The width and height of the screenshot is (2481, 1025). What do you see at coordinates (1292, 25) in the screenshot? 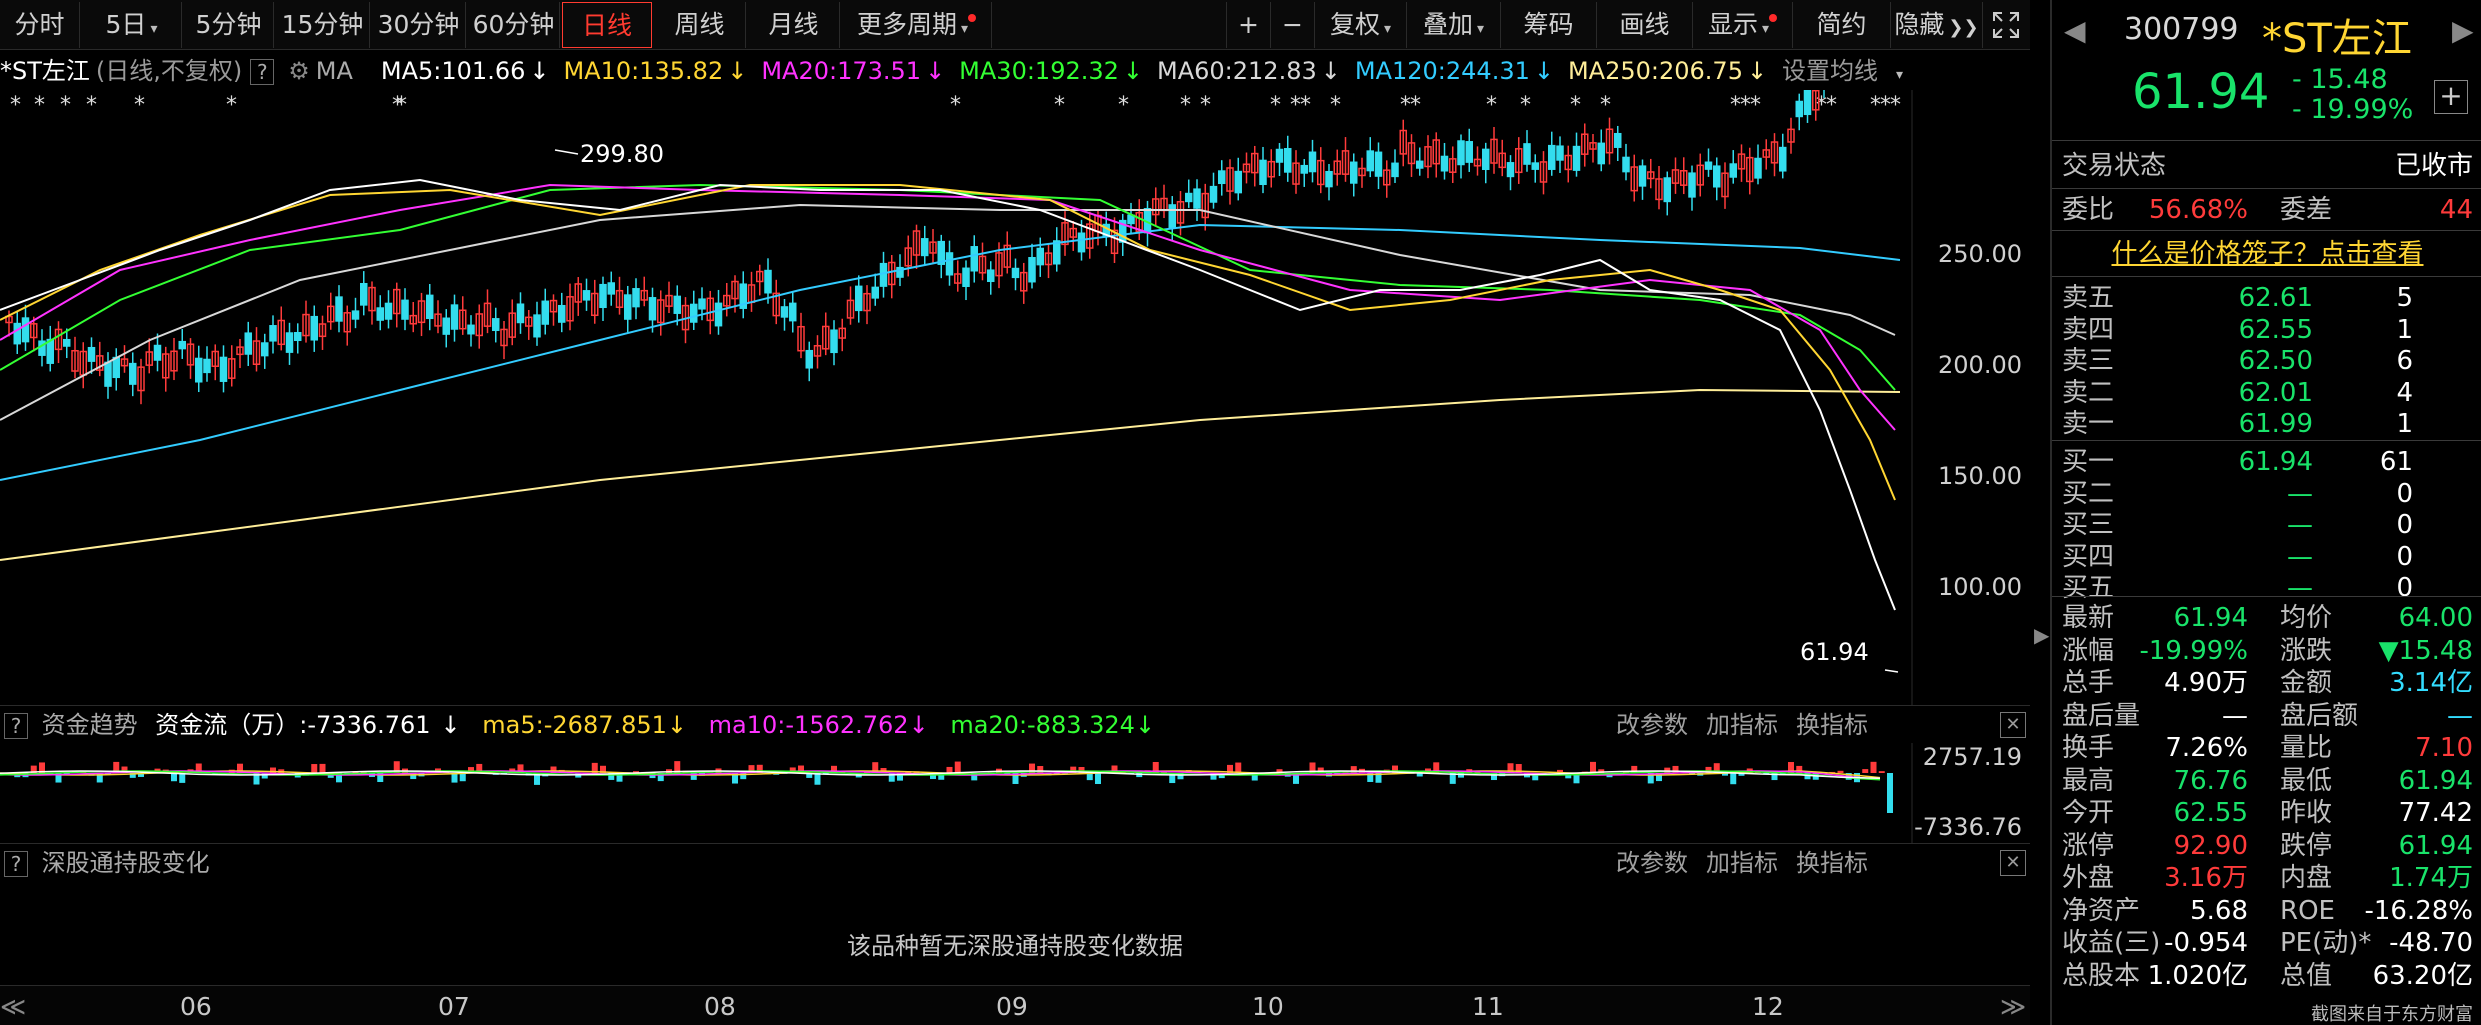
I see `zoom-out-button: −` at bounding box center [1292, 25].